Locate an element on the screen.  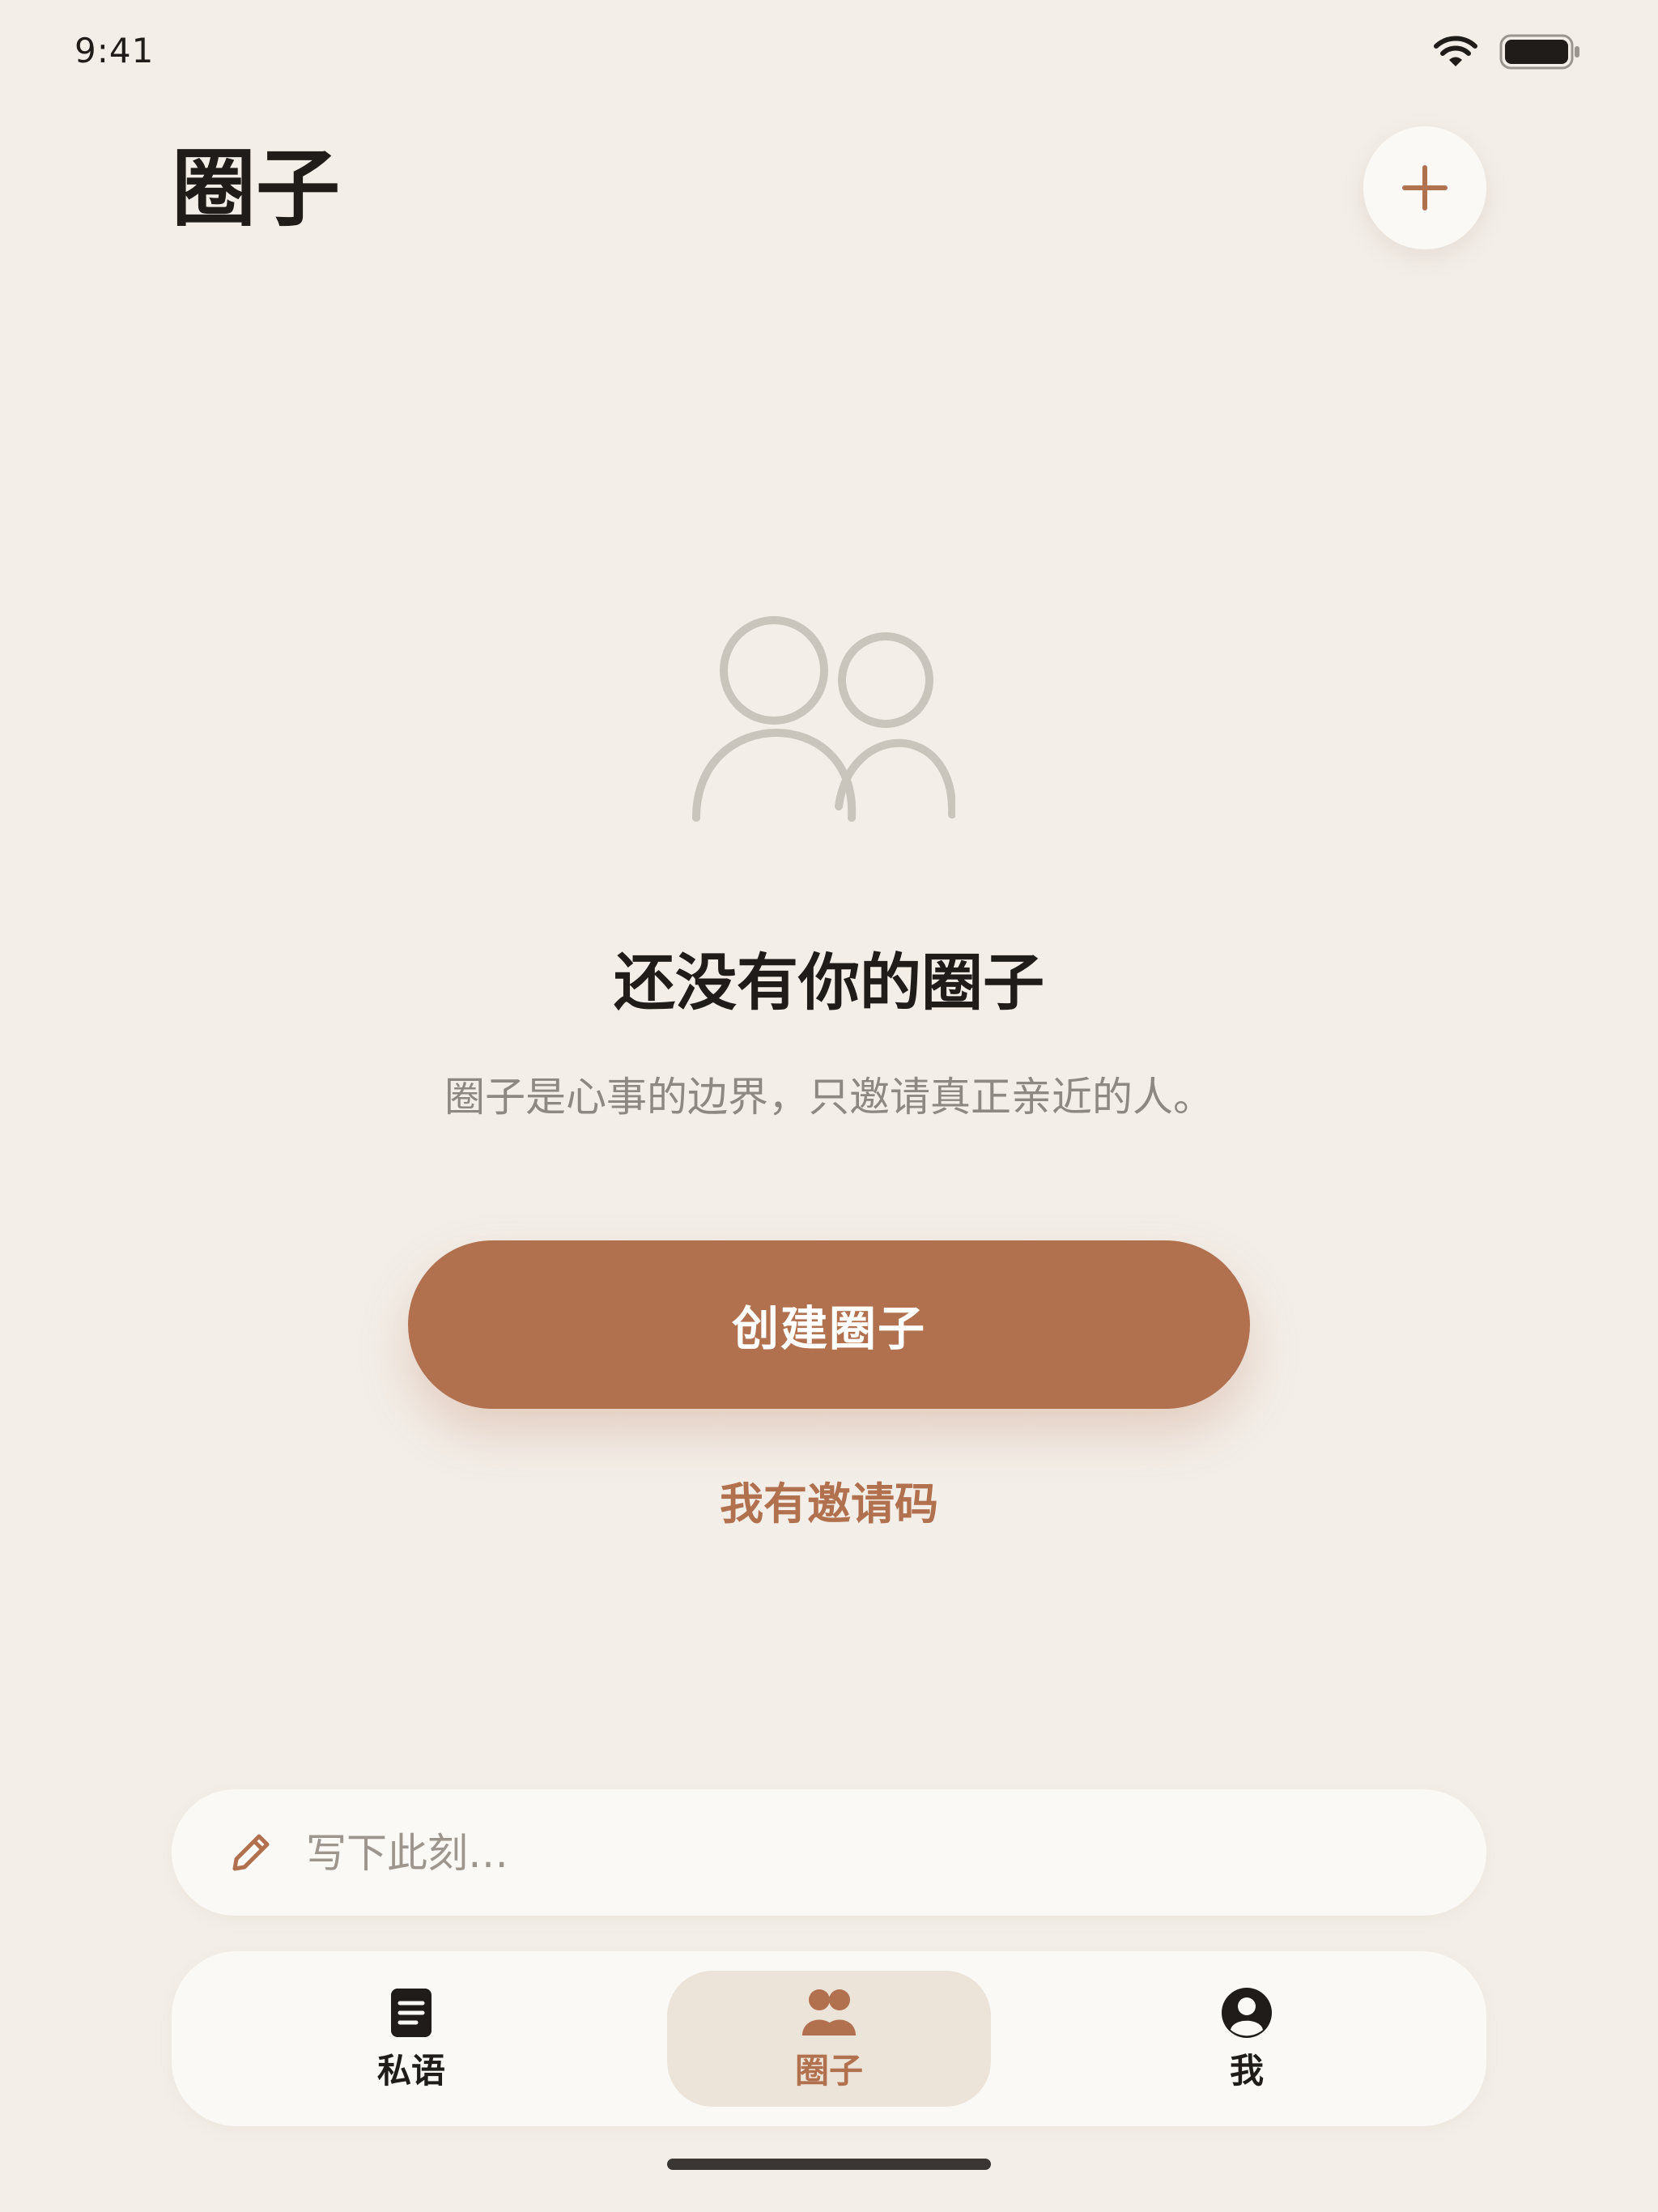
tab-me: 我 is located at coordinates (1247, 2039).